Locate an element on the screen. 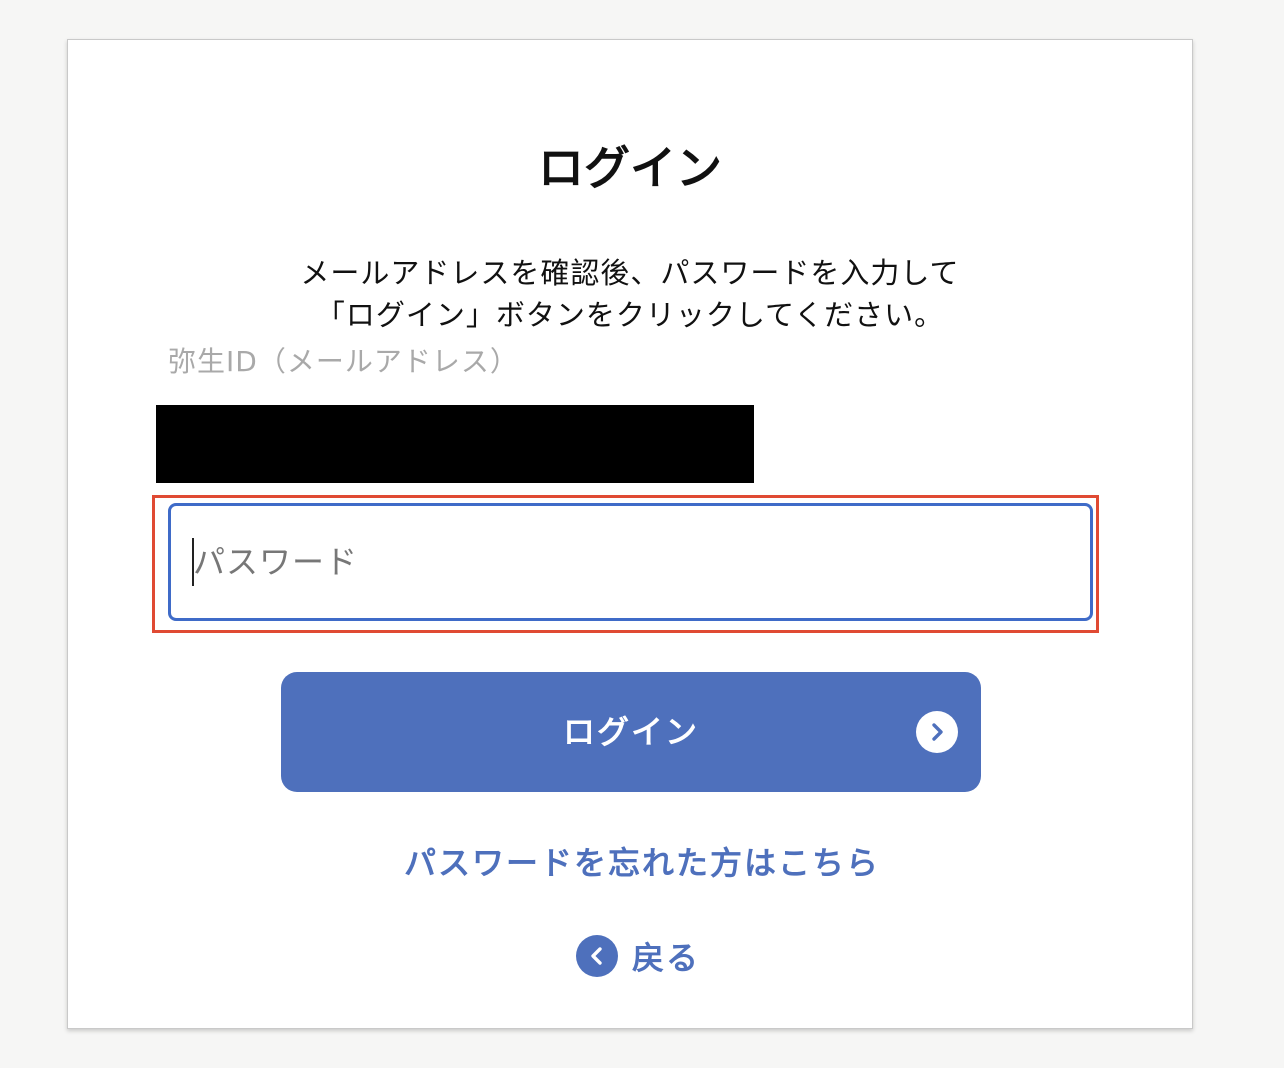 This screenshot has width=1284, height=1068. email-value-redacted is located at coordinates (455, 444).